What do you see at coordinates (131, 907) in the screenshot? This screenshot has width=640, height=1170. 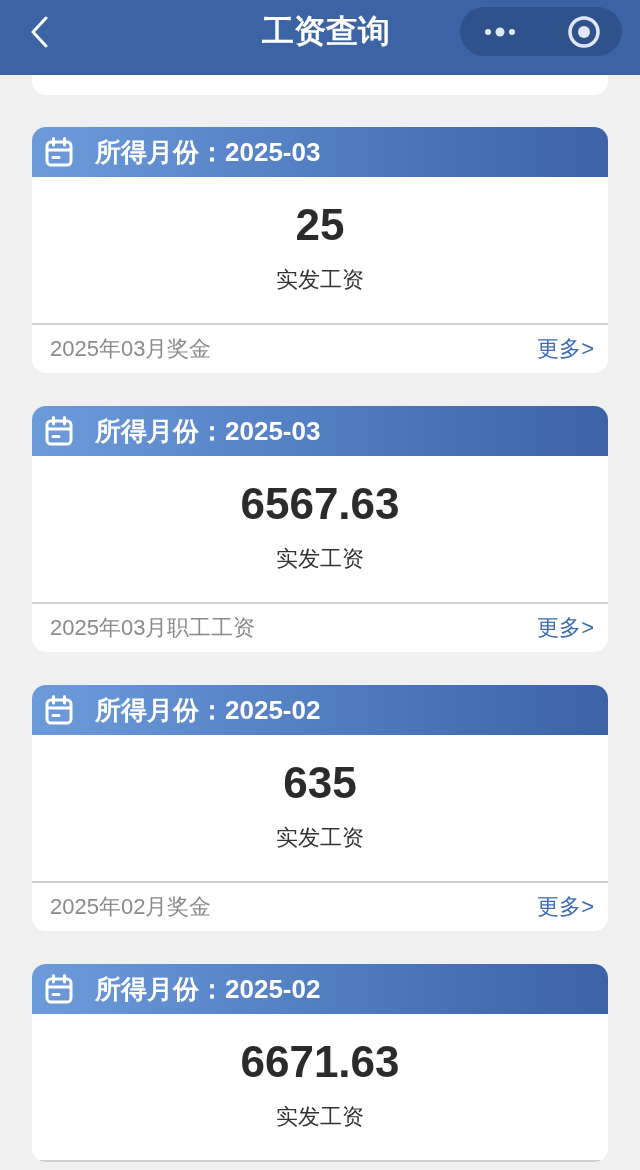 I see `record-title: 2025年02月奖金` at bounding box center [131, 907].